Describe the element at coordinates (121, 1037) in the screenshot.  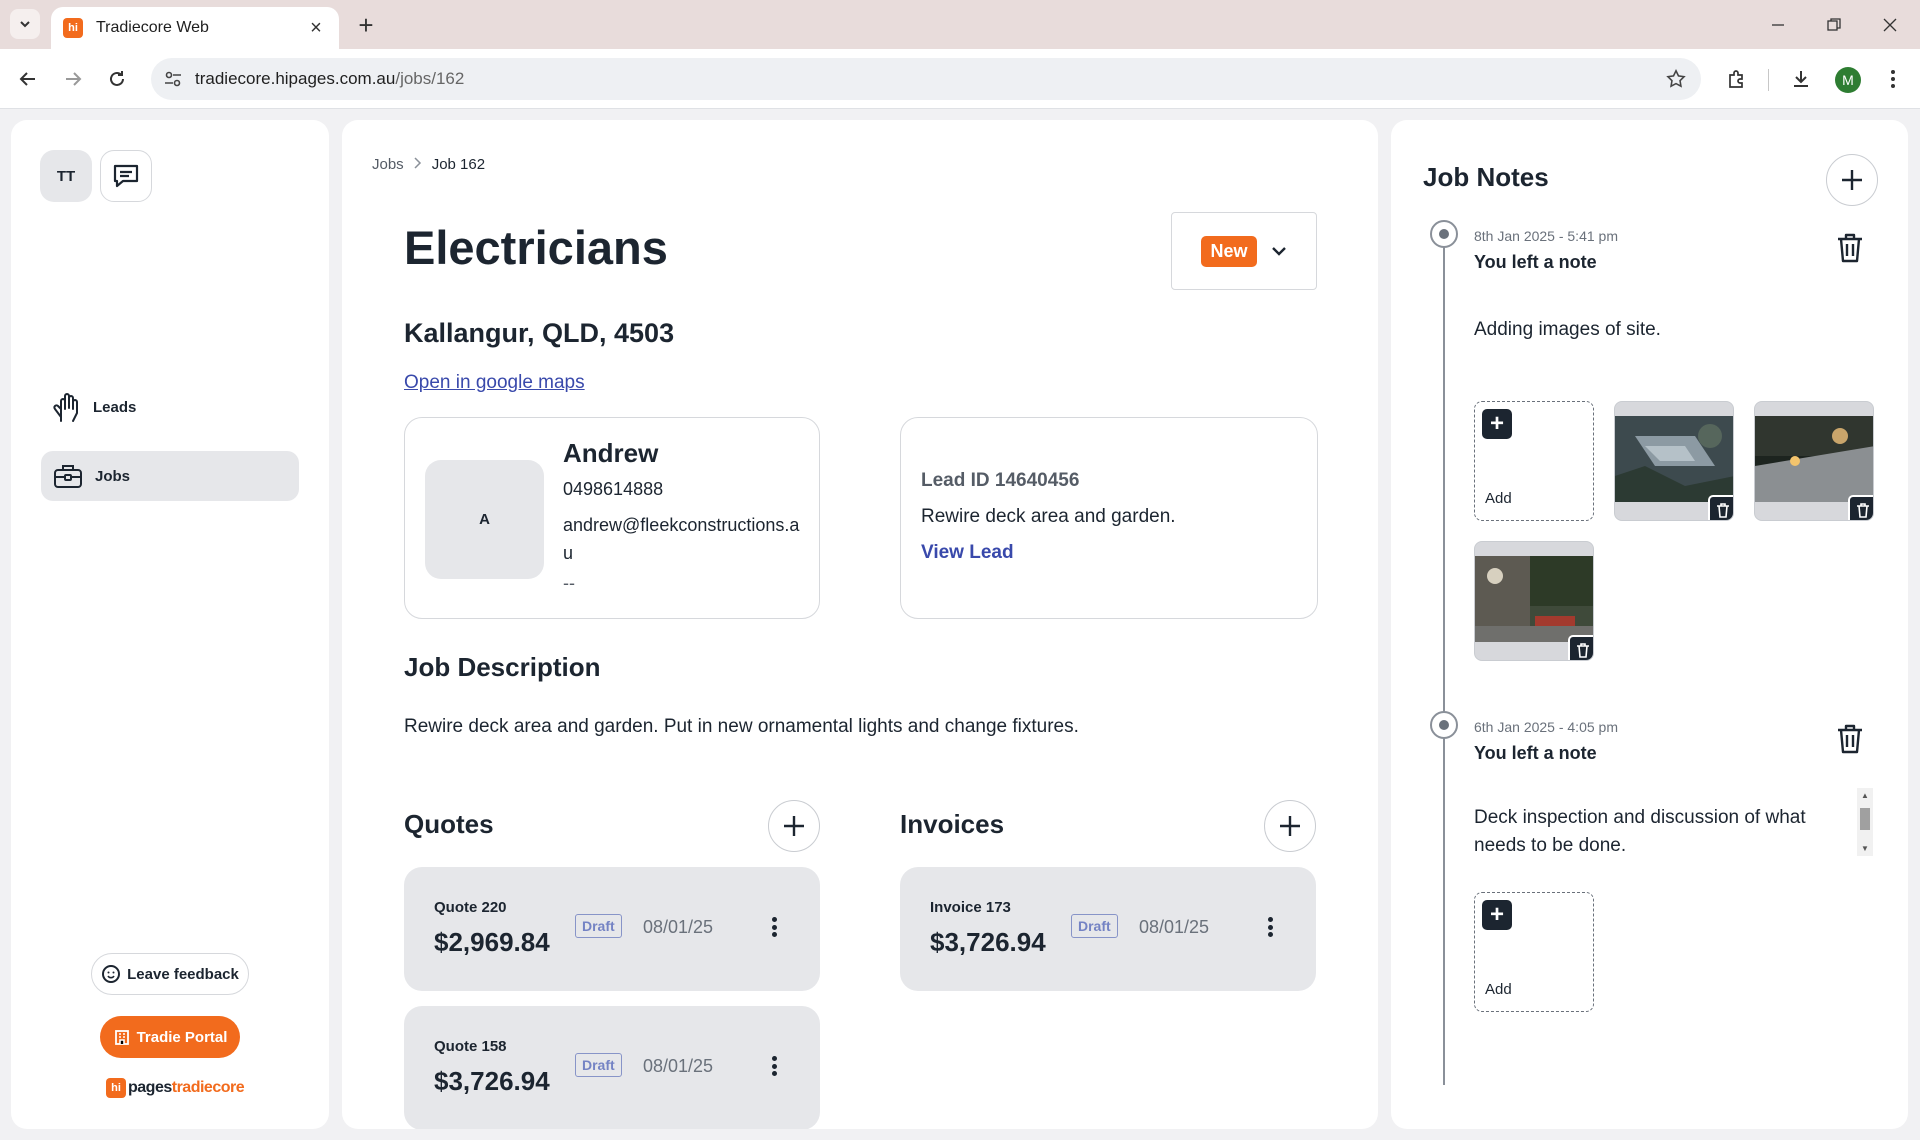
I see `building-icon` at that location.